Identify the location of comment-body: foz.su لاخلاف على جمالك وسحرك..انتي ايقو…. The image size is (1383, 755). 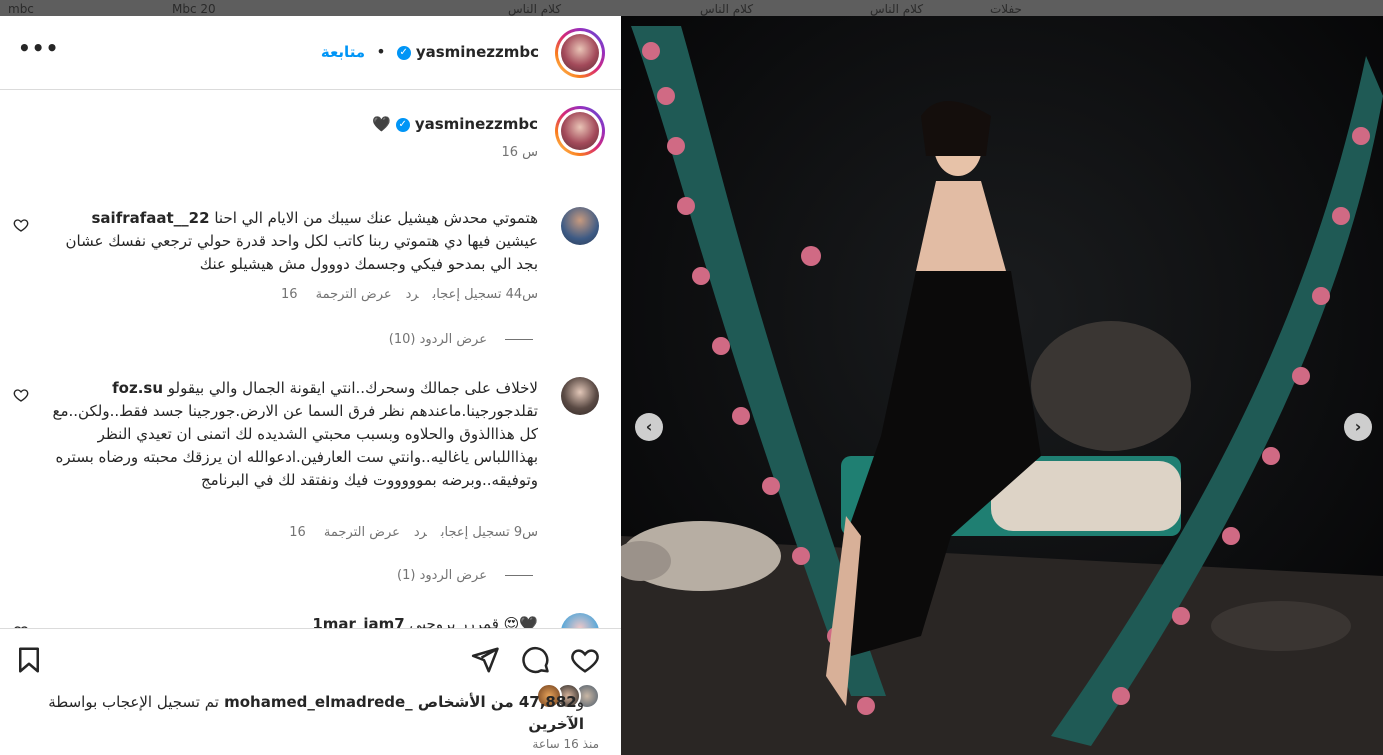
(293, 434).